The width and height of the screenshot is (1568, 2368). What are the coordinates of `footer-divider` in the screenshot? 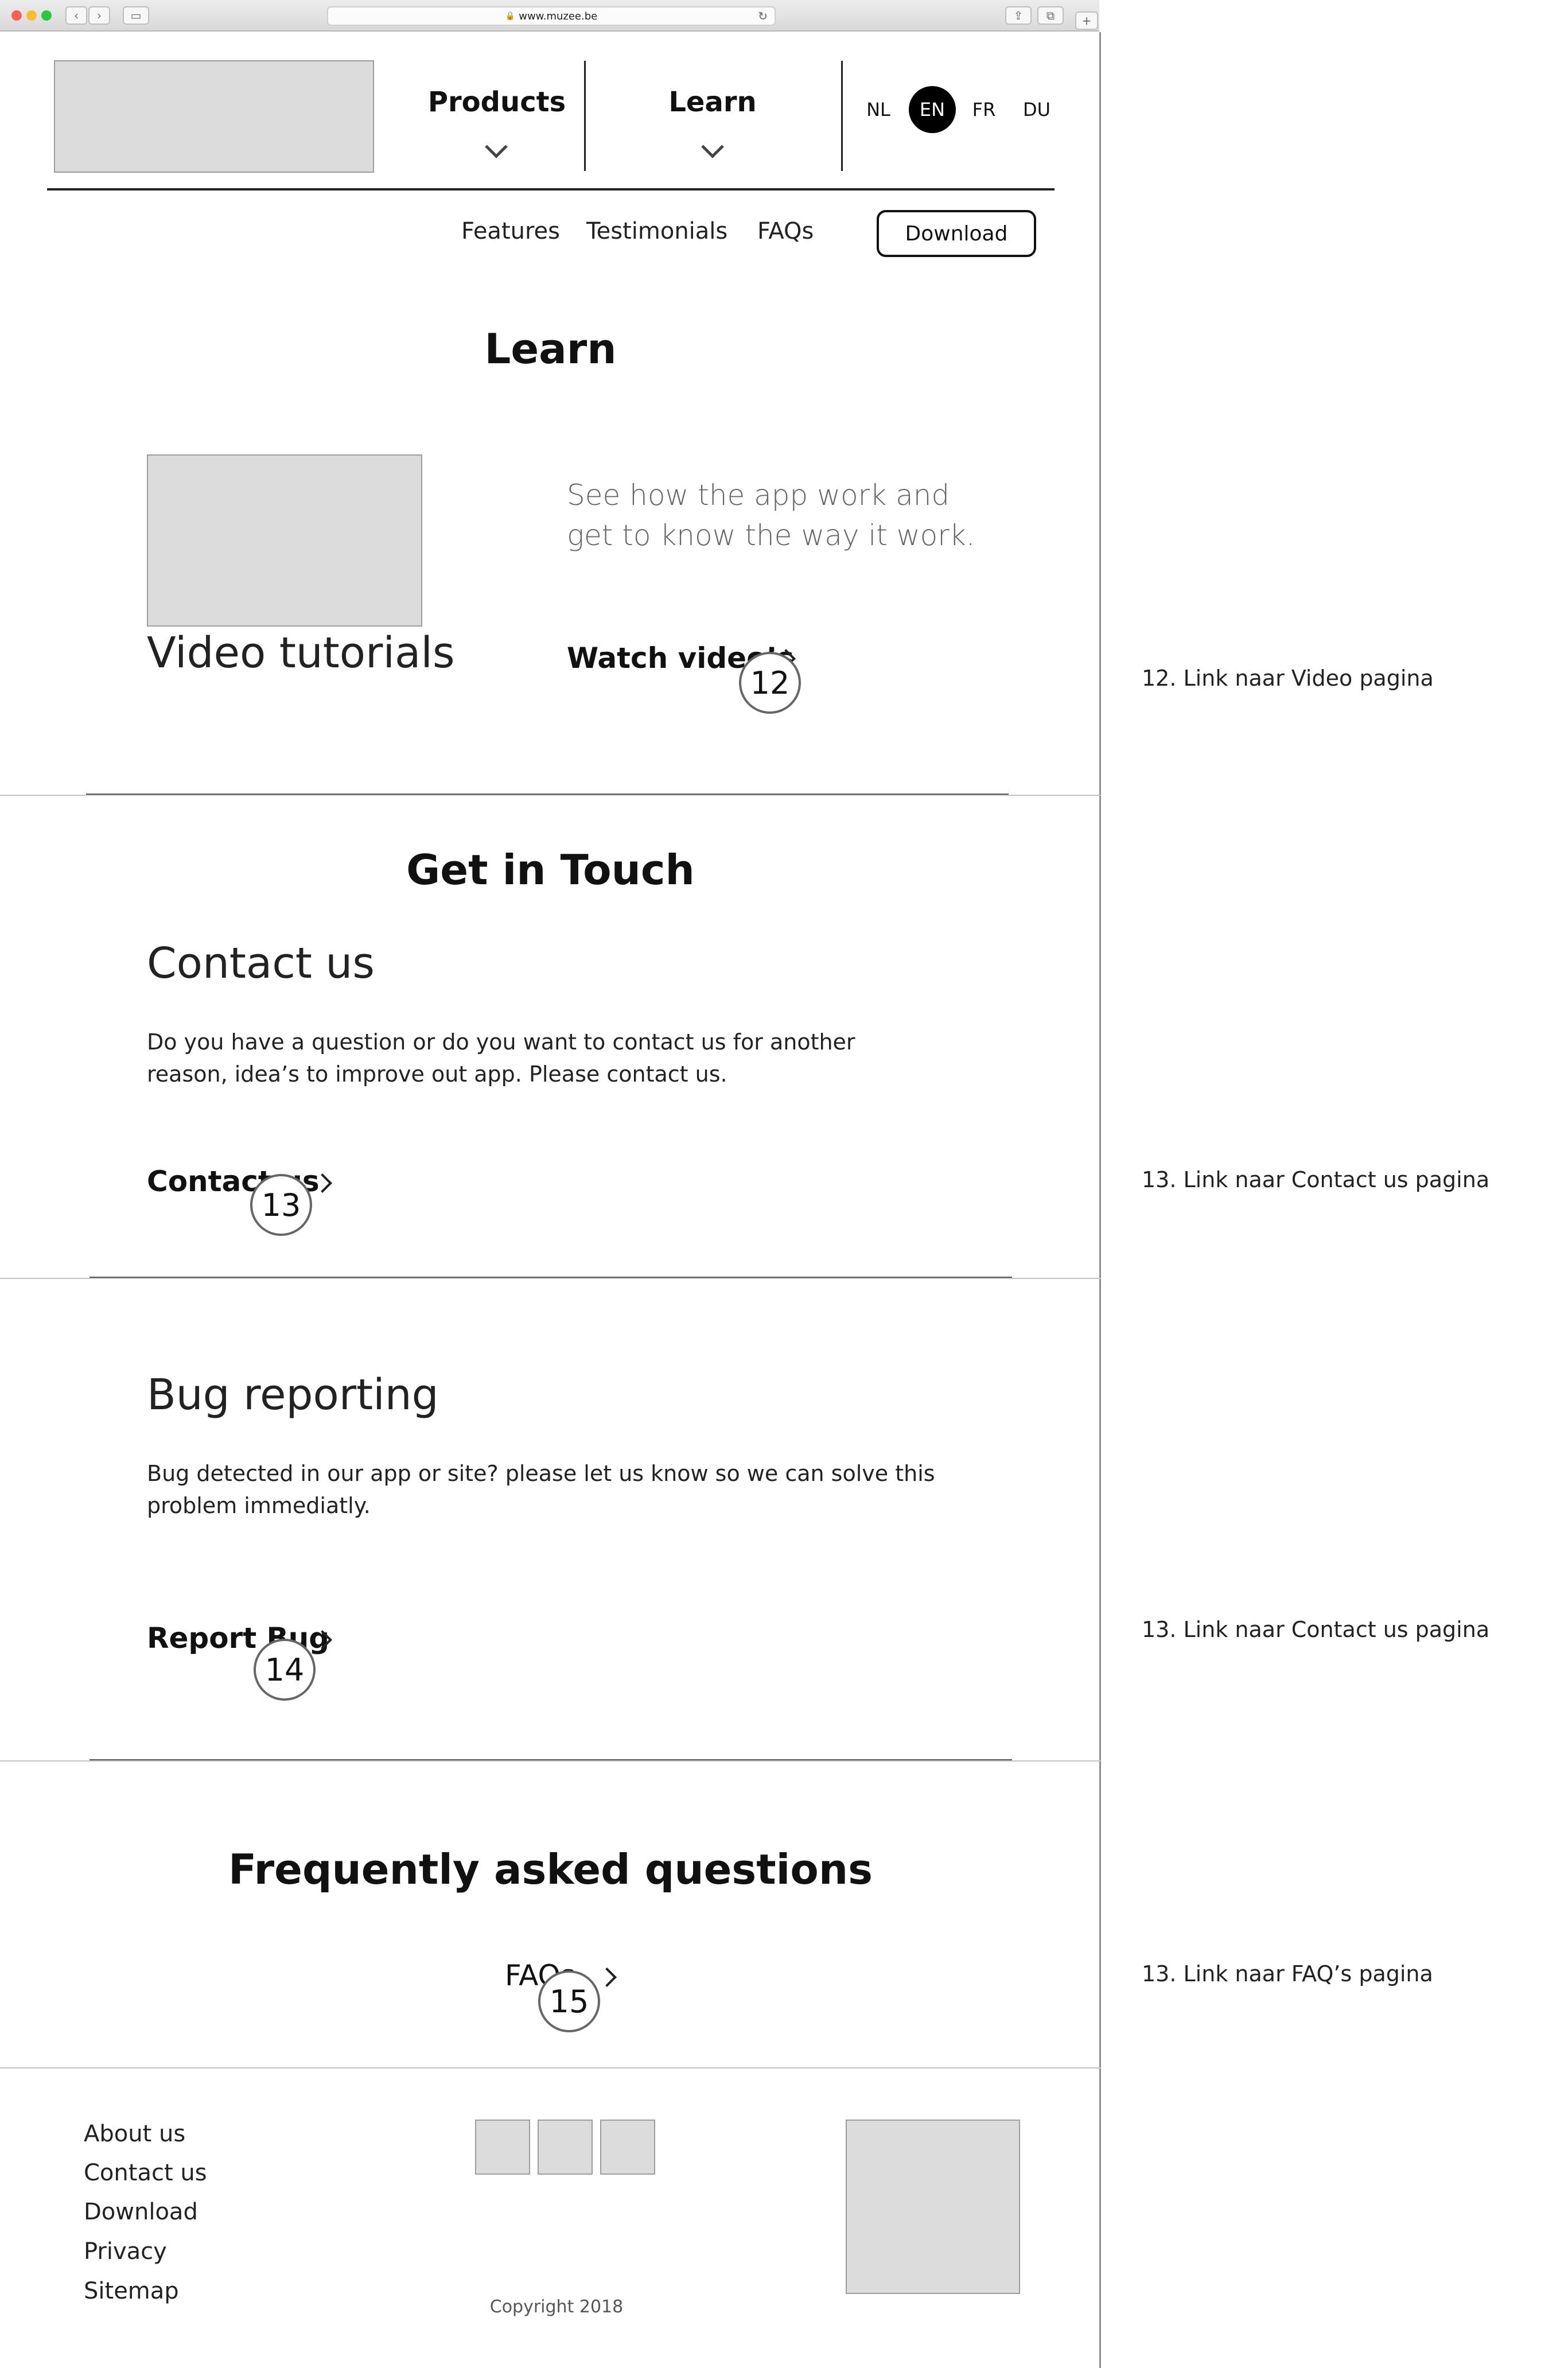 It's located at (550, 2067).